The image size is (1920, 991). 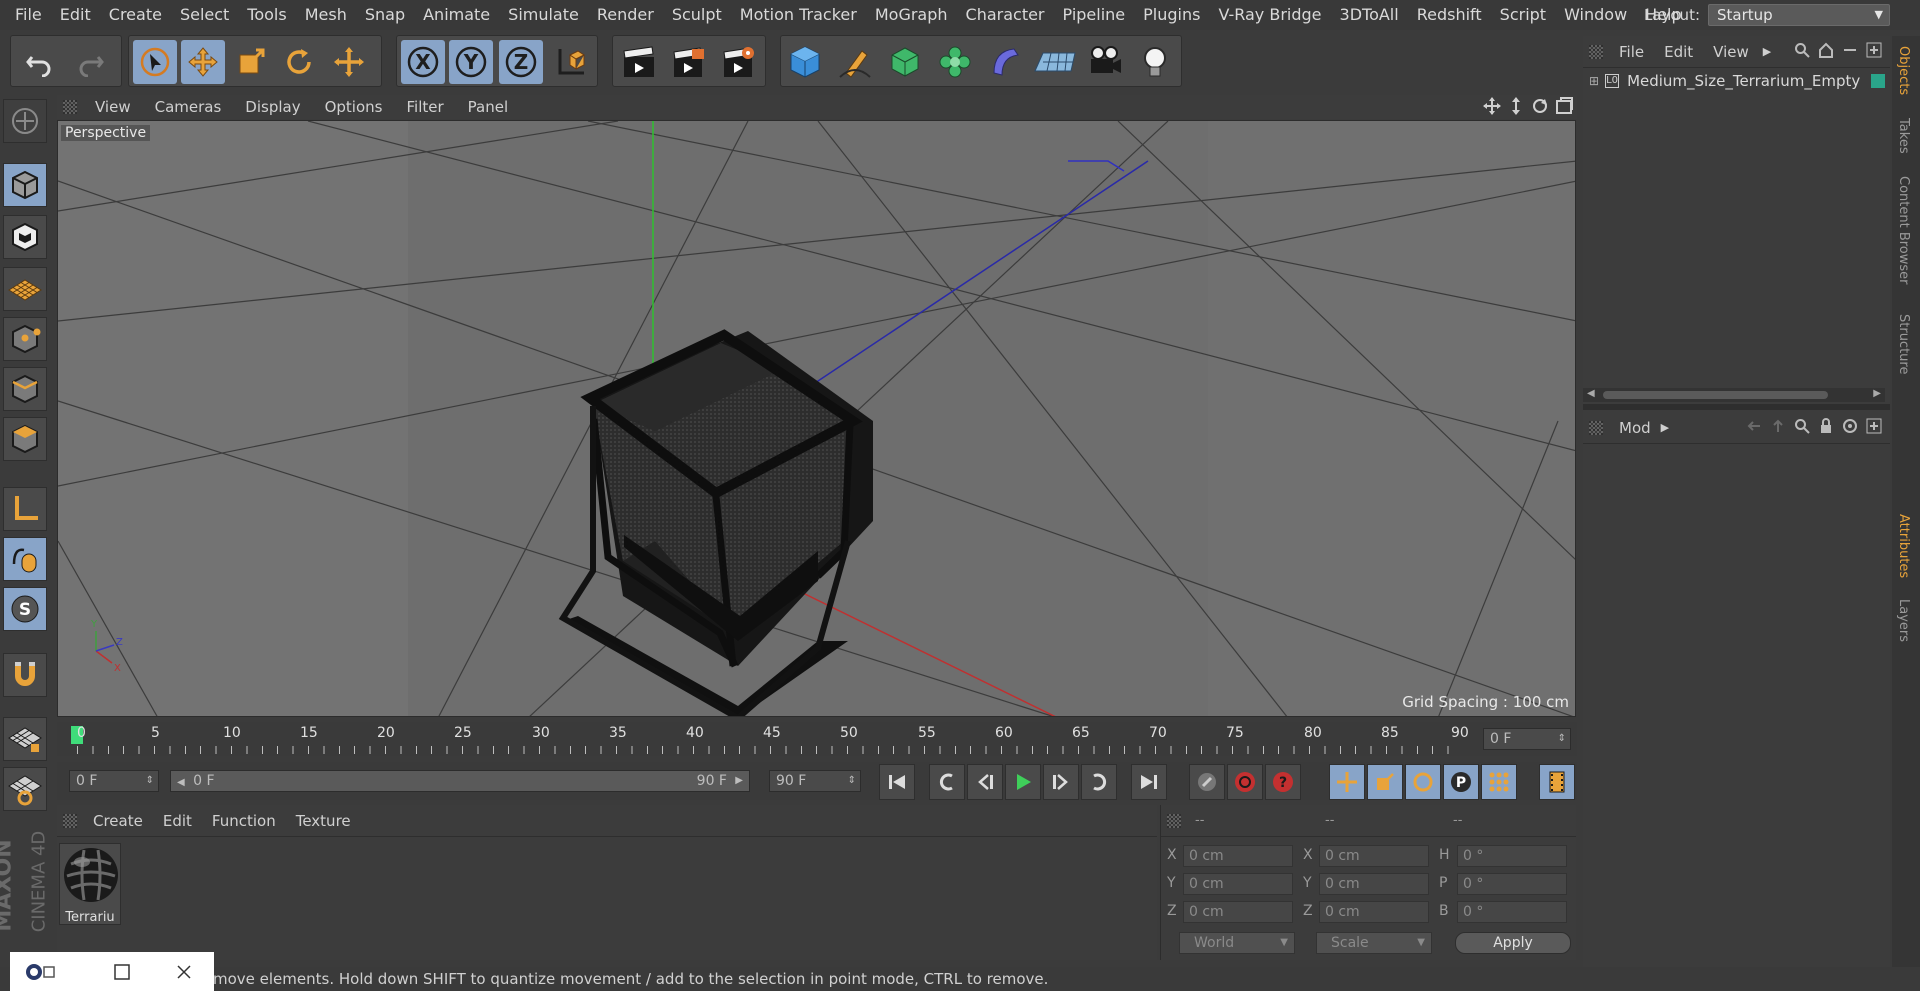 I want to click on coordinate-system-button, so click(x=571, y=62).